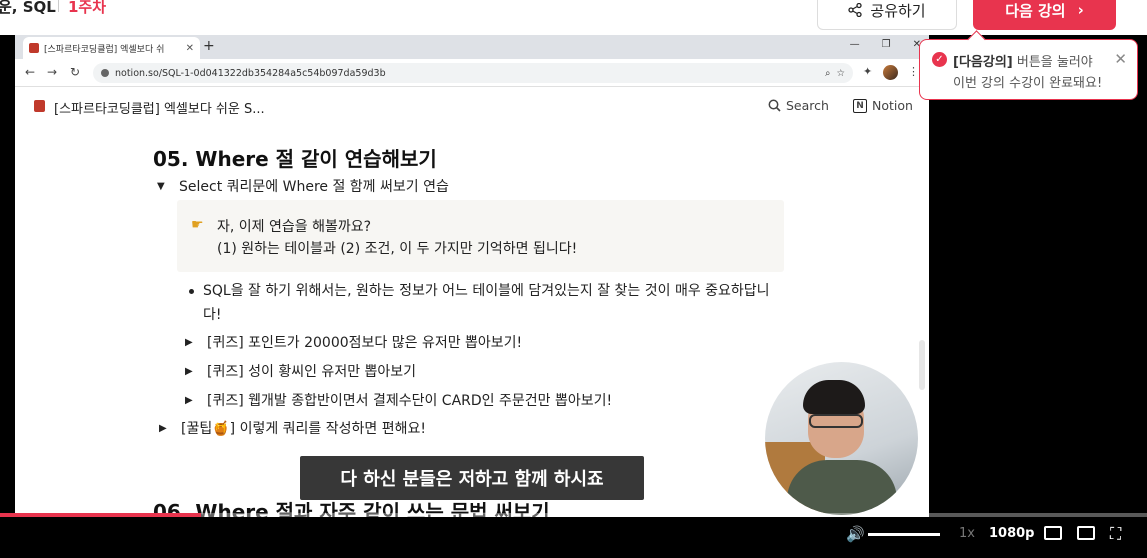 This screenshot has width=1147, height=558. I want to click on restore-icon: ❐, so click(886, 44).